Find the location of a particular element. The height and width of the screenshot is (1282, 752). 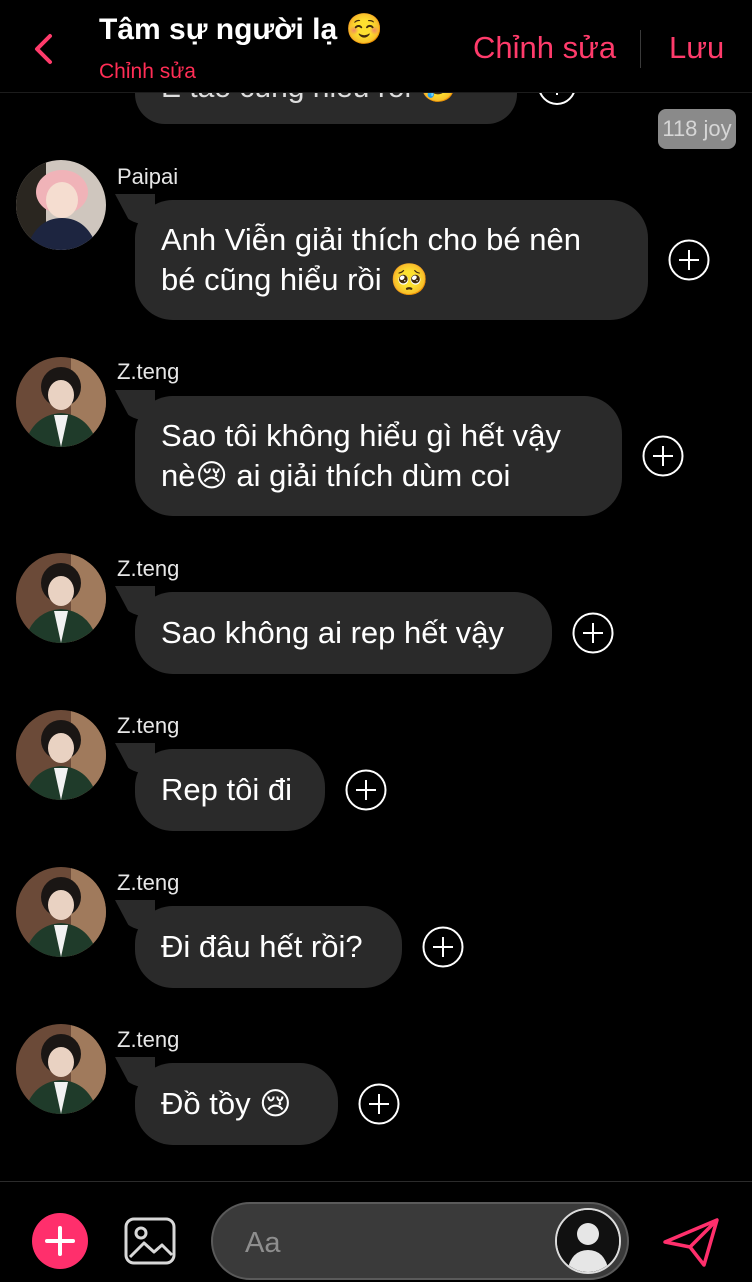

message-bubble: Sao không ai rep hết vậy is located at coordinates (343, 633).